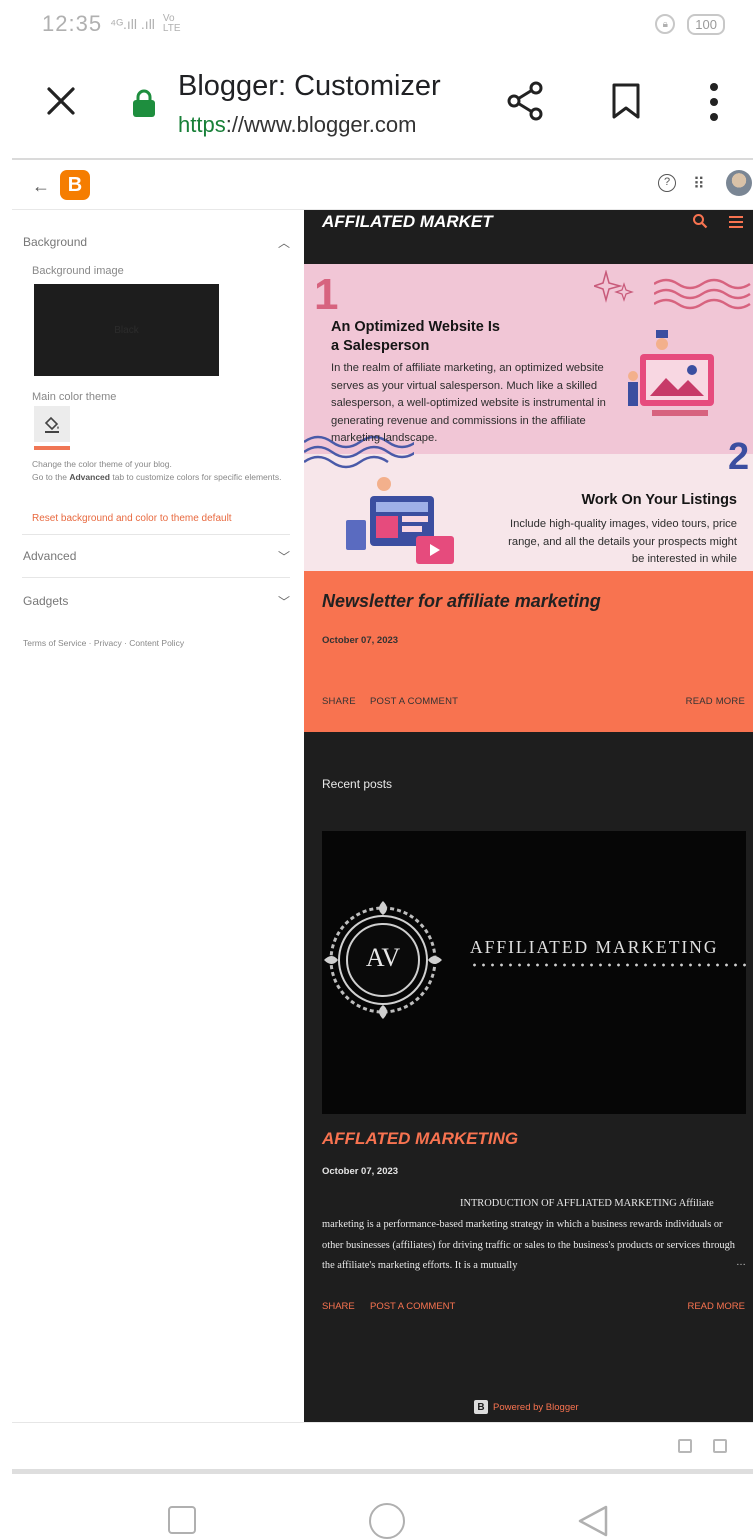  What do you see at coordinates (665, 24) in the screenshot?
I see `rotation-lock-icon: 🔒︎` at bounding box center [665, 24].